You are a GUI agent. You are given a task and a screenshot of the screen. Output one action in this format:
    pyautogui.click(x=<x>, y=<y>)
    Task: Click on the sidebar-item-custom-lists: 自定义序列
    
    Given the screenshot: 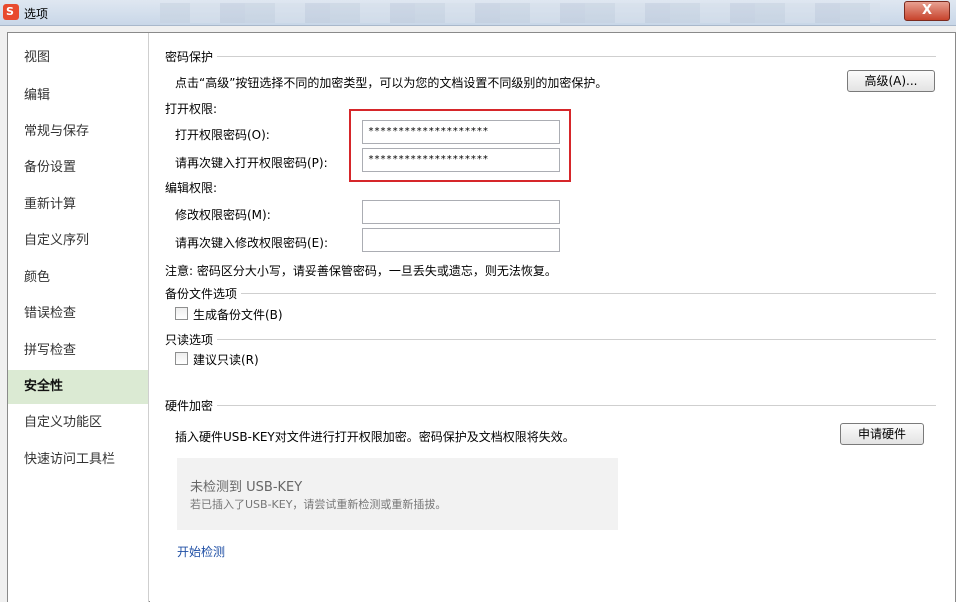 What is the action you would take?
    pyautogui.click(x=78, y=241)
    